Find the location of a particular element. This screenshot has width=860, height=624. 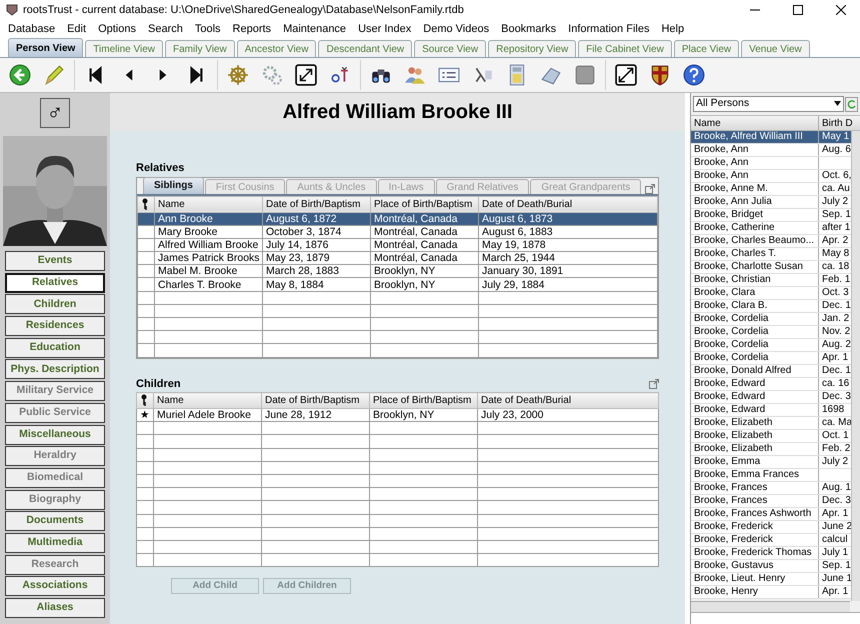

section-button: Associations is located at coordinates (55, 586).